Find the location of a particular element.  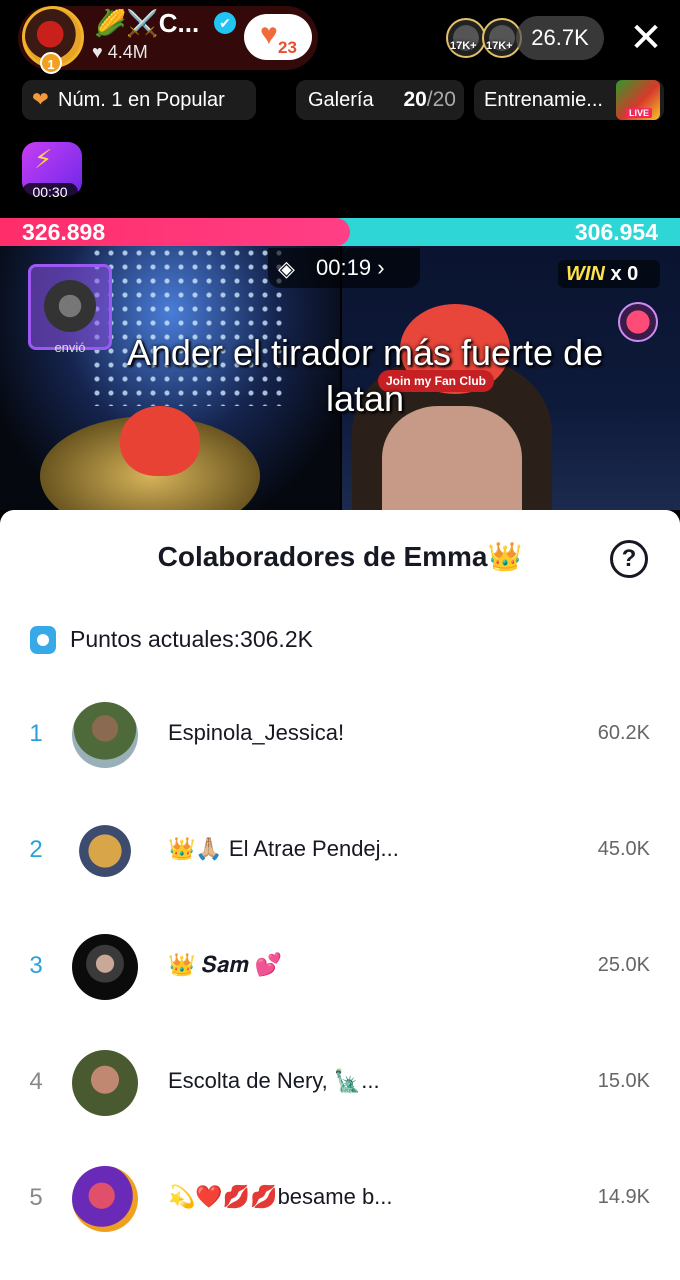

contributor-score: 15.0K is located at coordinates (623, 1081).